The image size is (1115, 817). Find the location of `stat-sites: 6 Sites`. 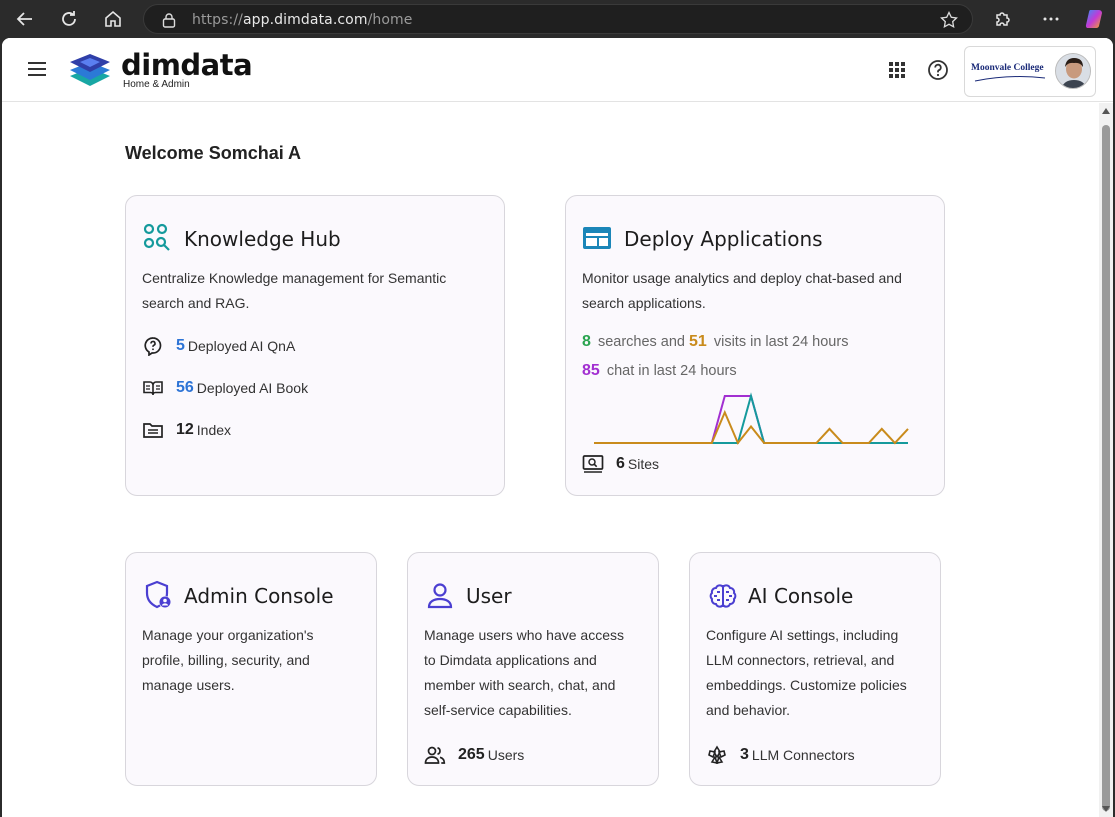

stat-sites: 6 Sites is located at coordinates (620, 464).